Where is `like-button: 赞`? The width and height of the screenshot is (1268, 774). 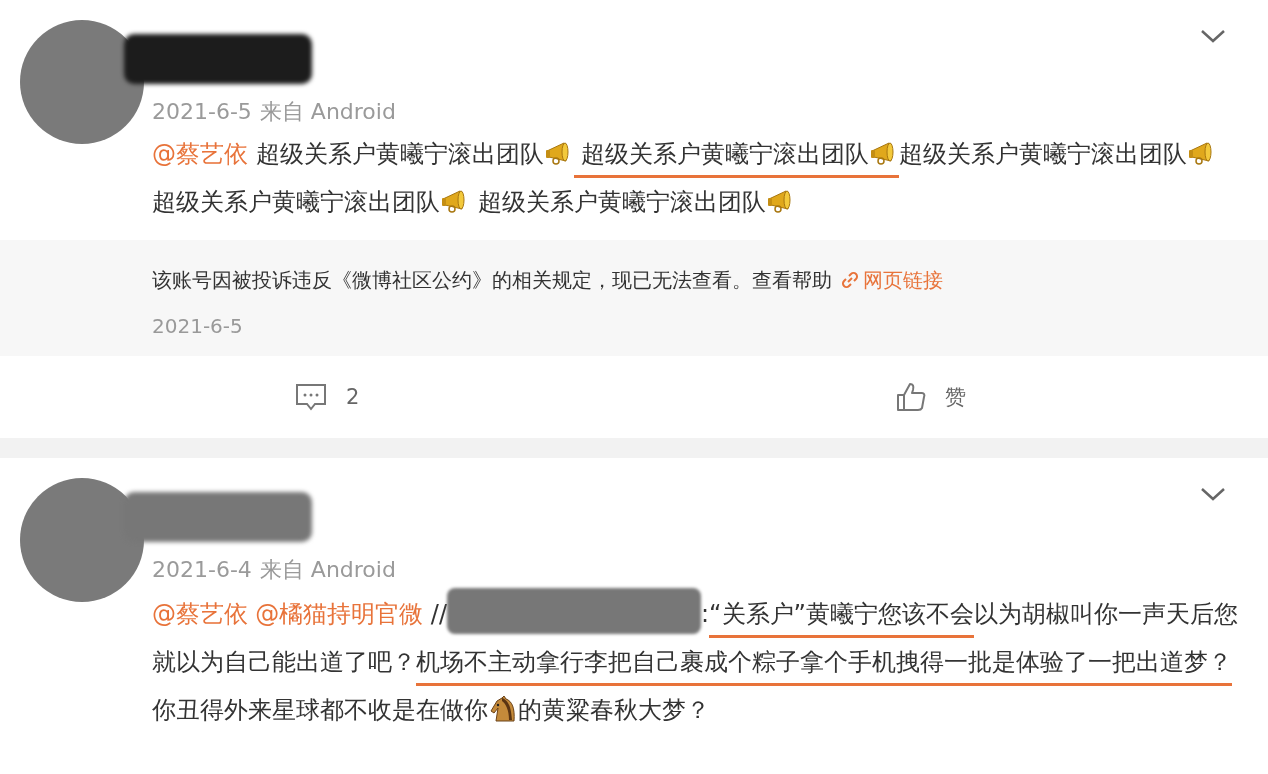 like-button: 赞 is located at coordinates (931, 397).